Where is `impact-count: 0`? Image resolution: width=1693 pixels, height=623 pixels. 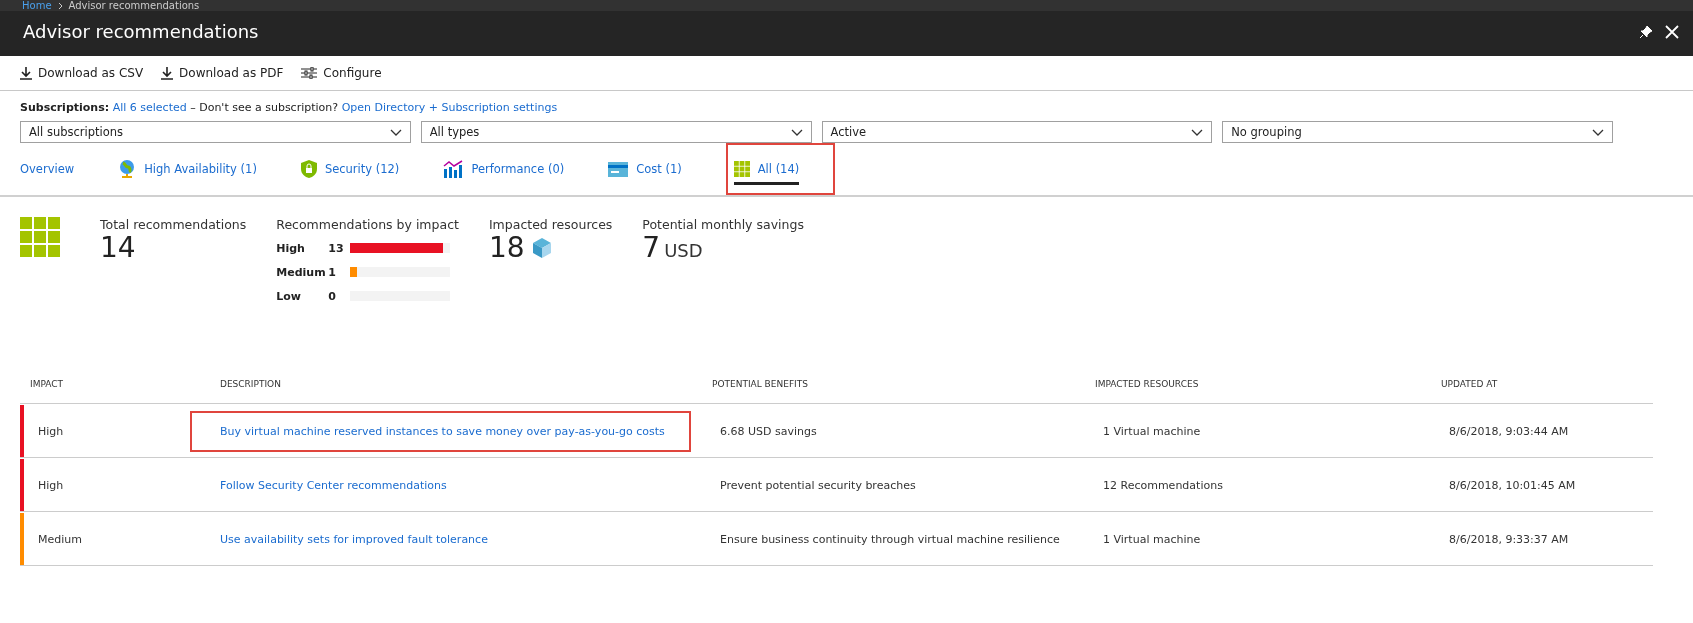 impact-count: 0 is located at coordinates (332, 296).